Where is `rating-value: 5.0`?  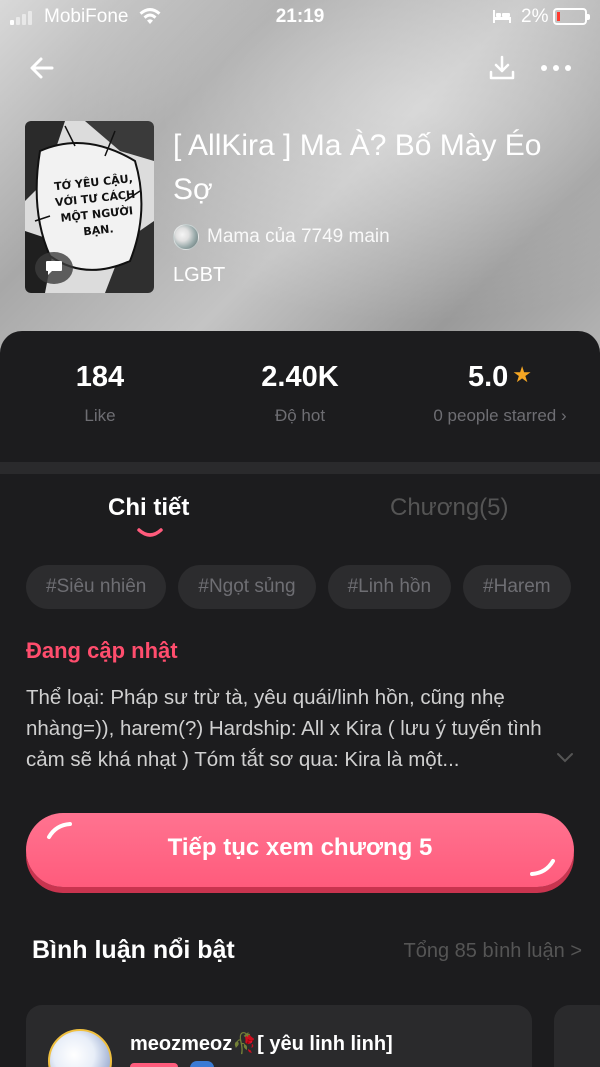
rating-value: 5.0 is located at coordinates (488, 377).